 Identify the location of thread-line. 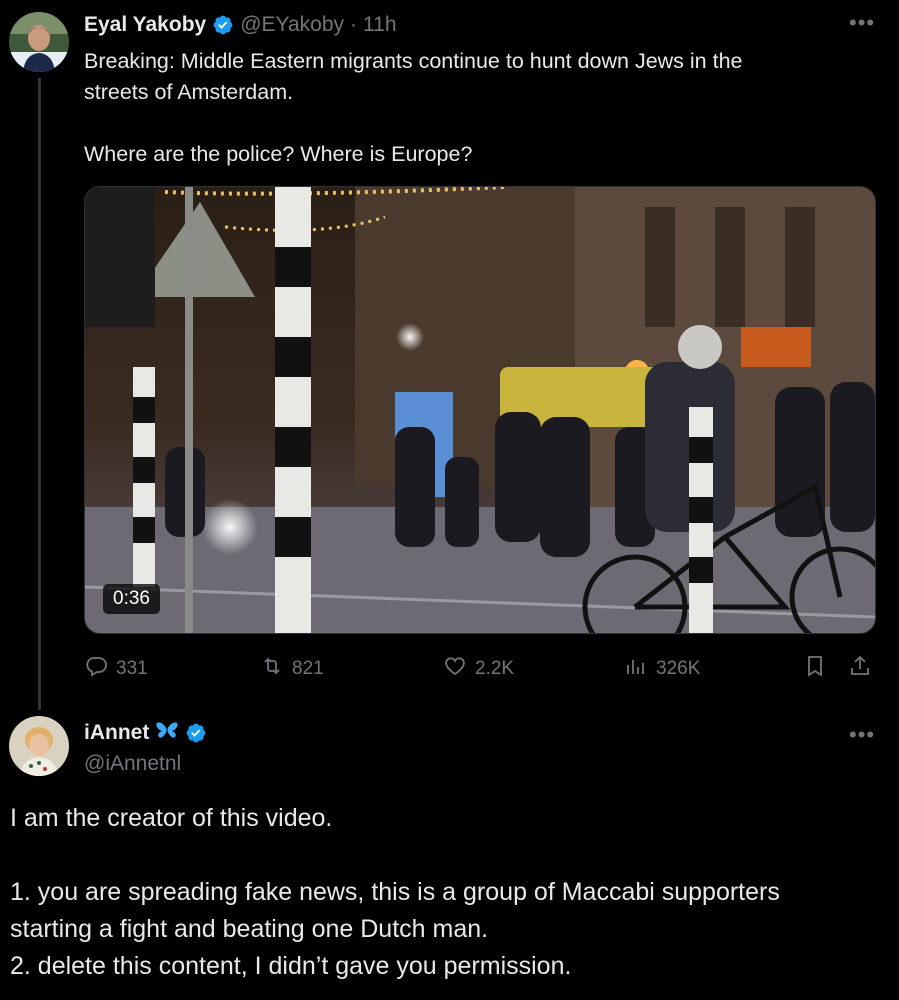
(39, 394).